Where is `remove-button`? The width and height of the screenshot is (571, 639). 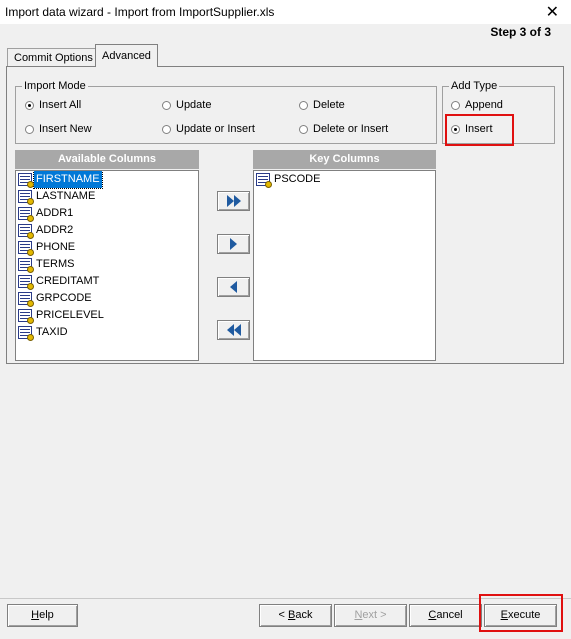 remove-button is located at coordinates (233, 287).